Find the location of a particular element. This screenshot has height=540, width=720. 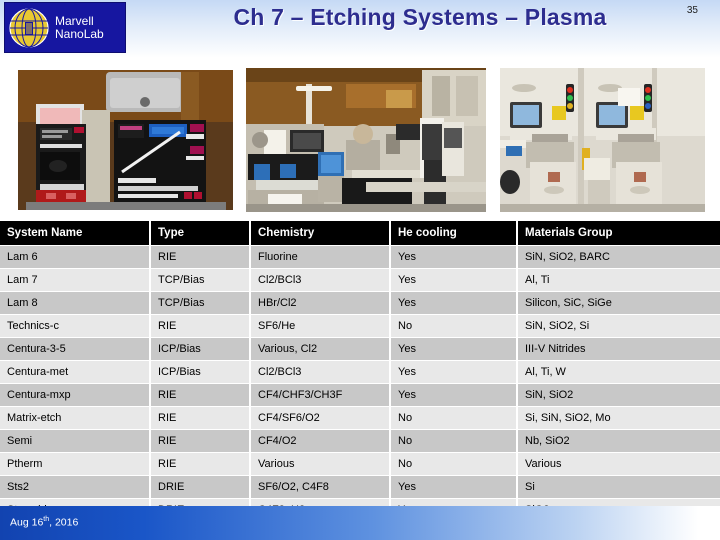

photo-cluster-etch-tools is located at coordinates (602, 141).